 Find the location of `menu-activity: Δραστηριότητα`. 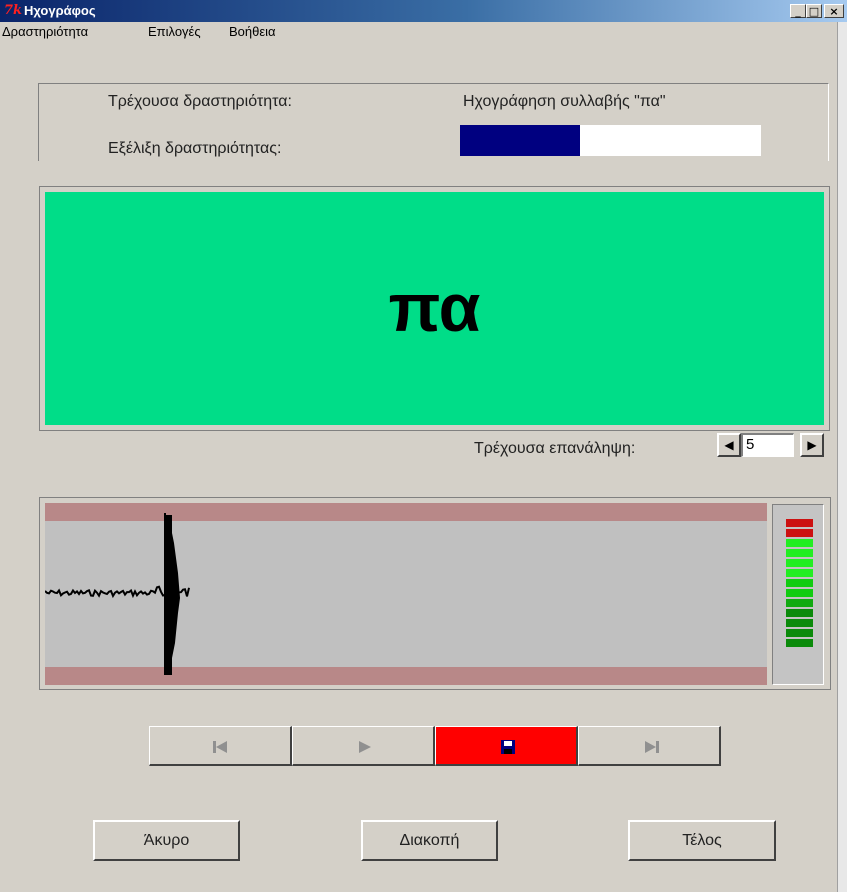

menu-activity: Δραστηριότητα is located at coordinates (45, 32).